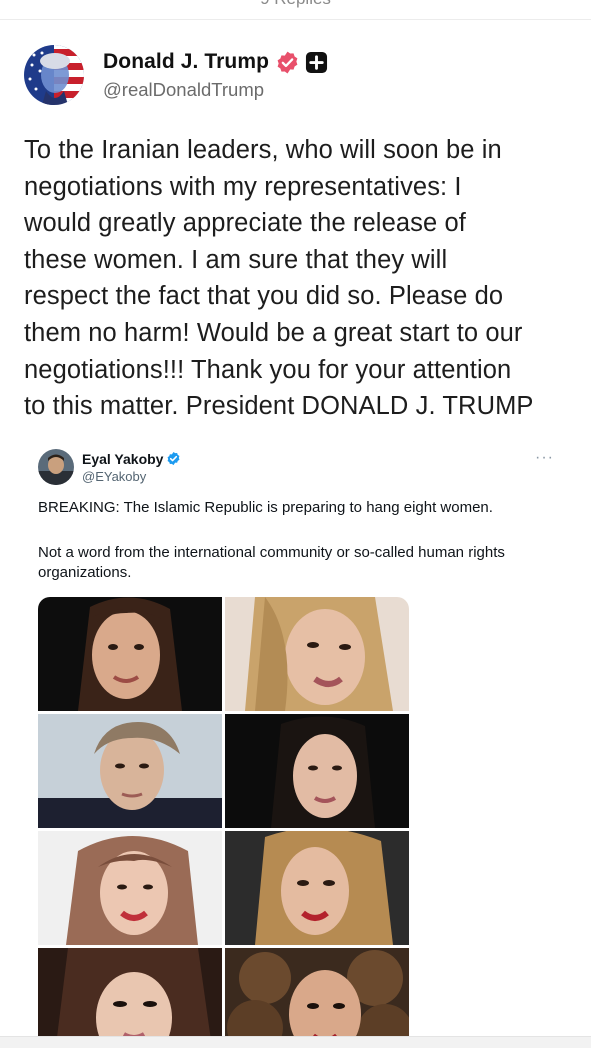 The width and height of the screenshot is (591, 1048). I want to click on author-name-row: Donald J. Trump, so click(215, 62).